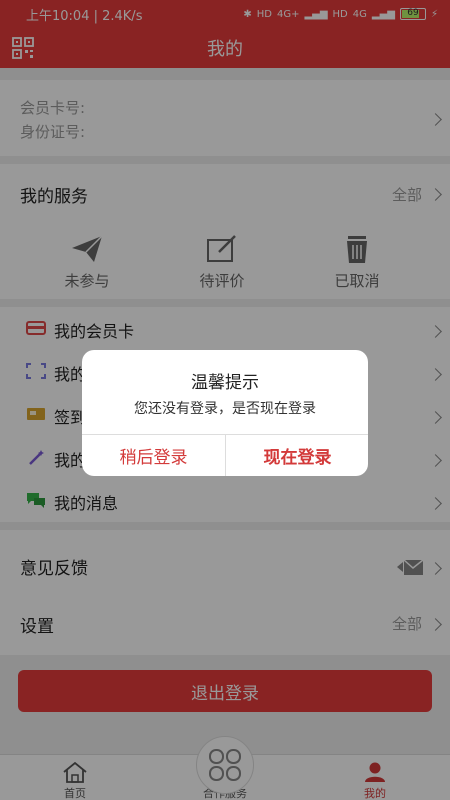 The height and width of the screenshot is (800, 450). What do you see at coordinates (225, 409) in the screenshot?
I see `dialog-message: 您还没有登录，是否现在登录` at bounding box center [225, 409].